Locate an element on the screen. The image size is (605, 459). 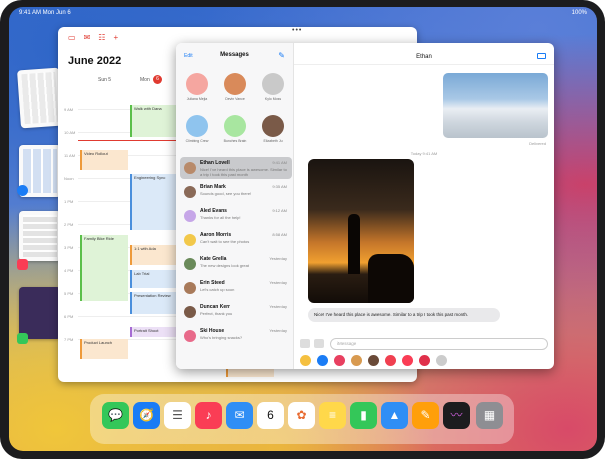
calendar-event: Walk with Dana is located at coordinates (154, 121).